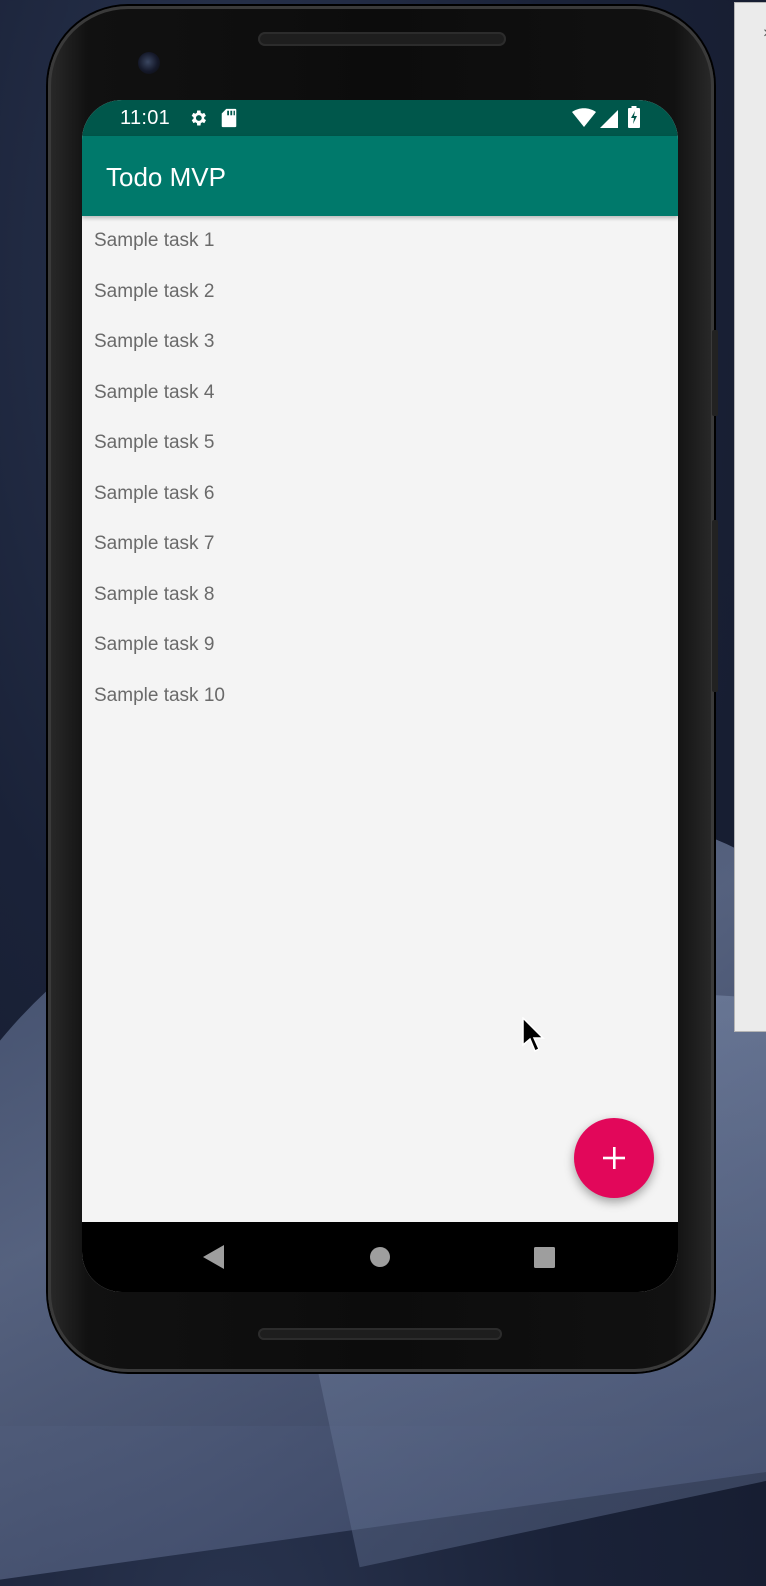 Image resolution: width=766 pixels, height=1586 pixels. I want to click on task-item: Sample task 6, so click(380, 494).